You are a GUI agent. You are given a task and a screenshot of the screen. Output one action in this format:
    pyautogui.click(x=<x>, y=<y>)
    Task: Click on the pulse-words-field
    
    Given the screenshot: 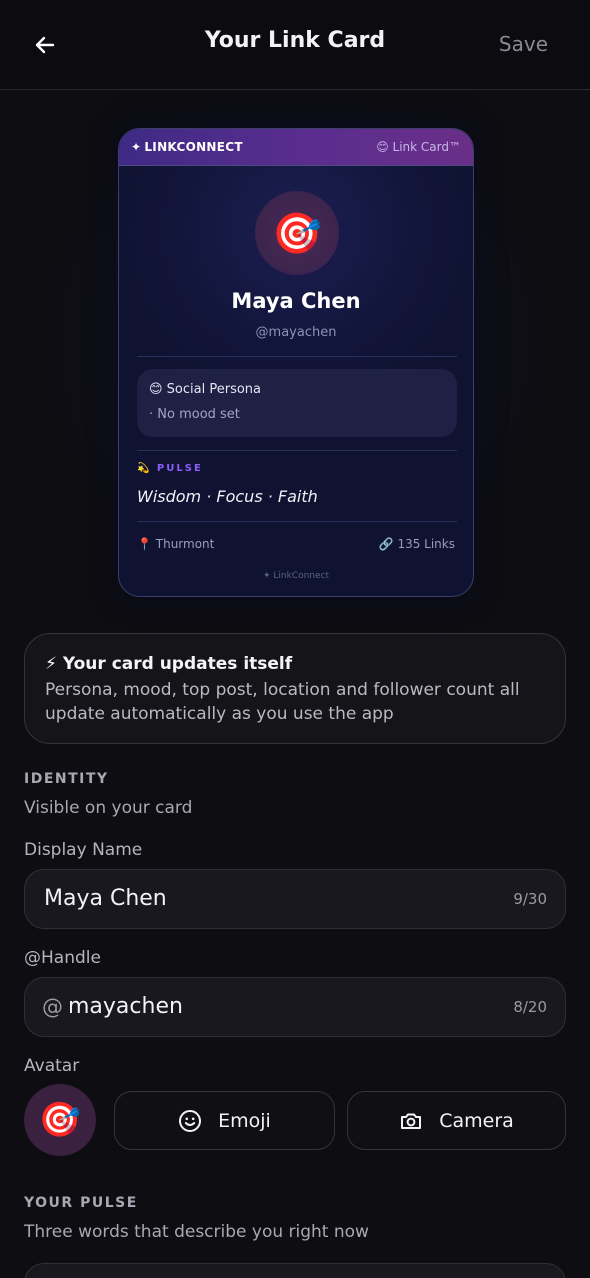 What is the action you would take?
    pyautogui.click(x=295, y=1270)
    